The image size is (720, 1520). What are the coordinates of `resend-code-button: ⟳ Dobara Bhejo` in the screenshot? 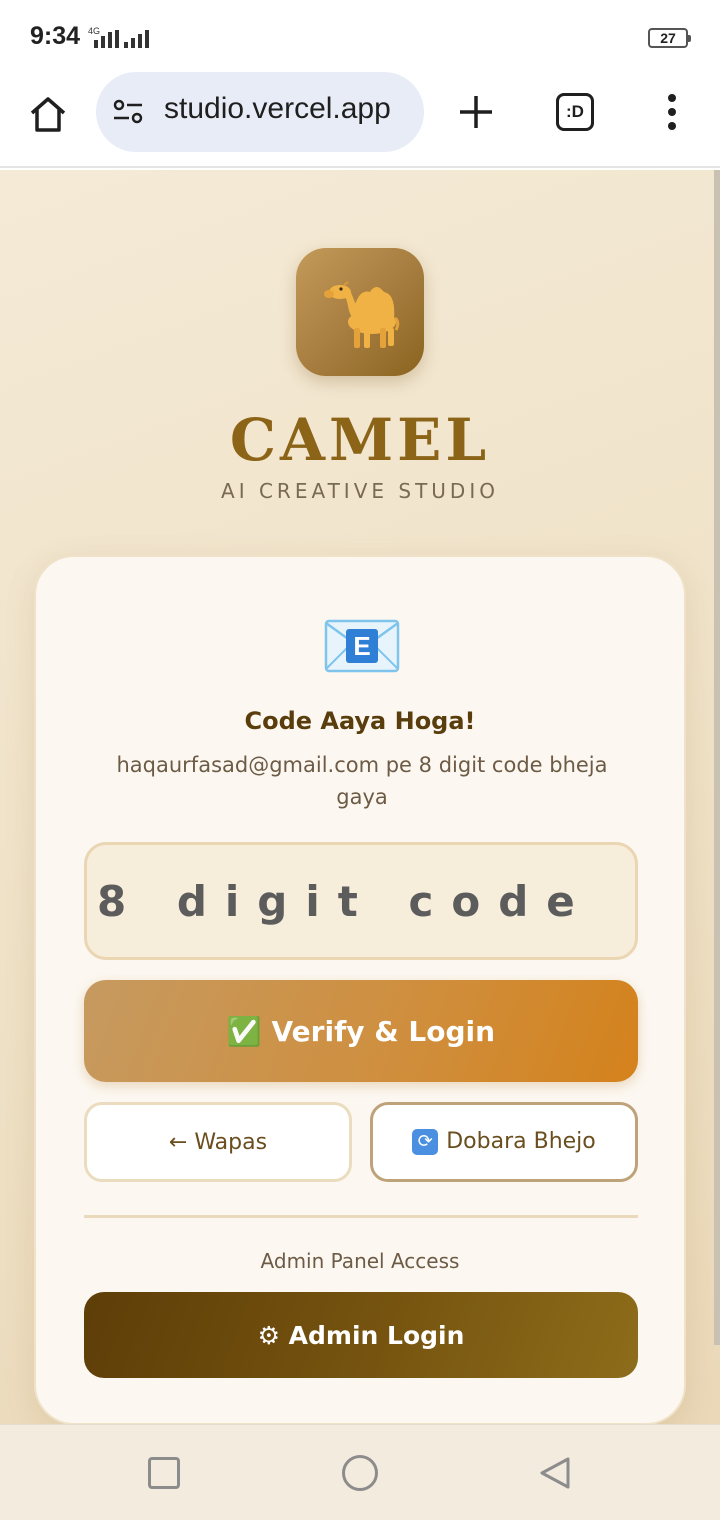 It's located at (504, 1142).